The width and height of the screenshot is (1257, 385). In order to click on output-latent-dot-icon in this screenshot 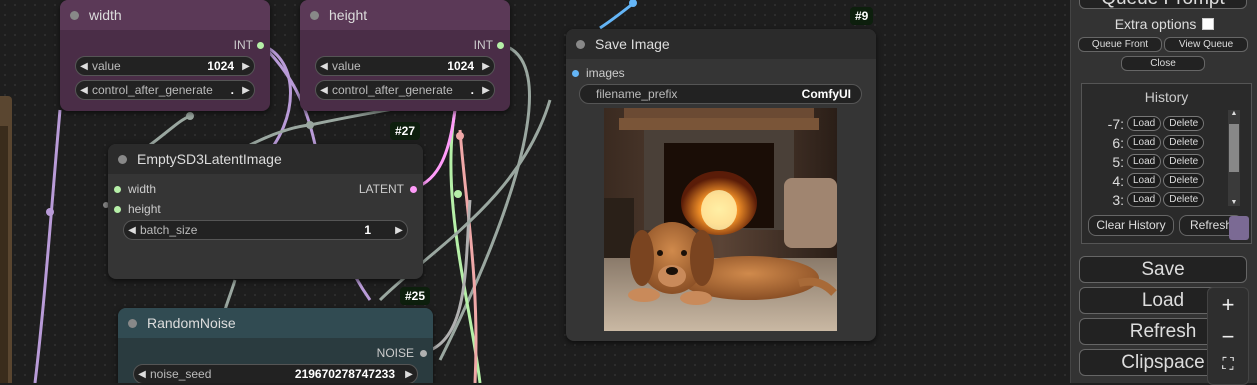, I will do `click(413, 189)`.